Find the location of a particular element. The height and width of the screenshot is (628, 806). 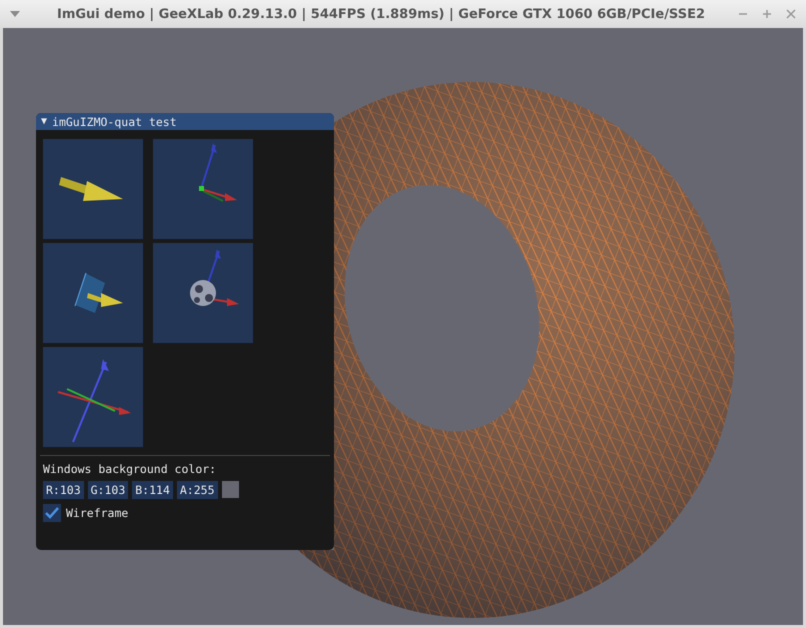

wireframe-label: Wireframe is located at coordinates (97, 513).